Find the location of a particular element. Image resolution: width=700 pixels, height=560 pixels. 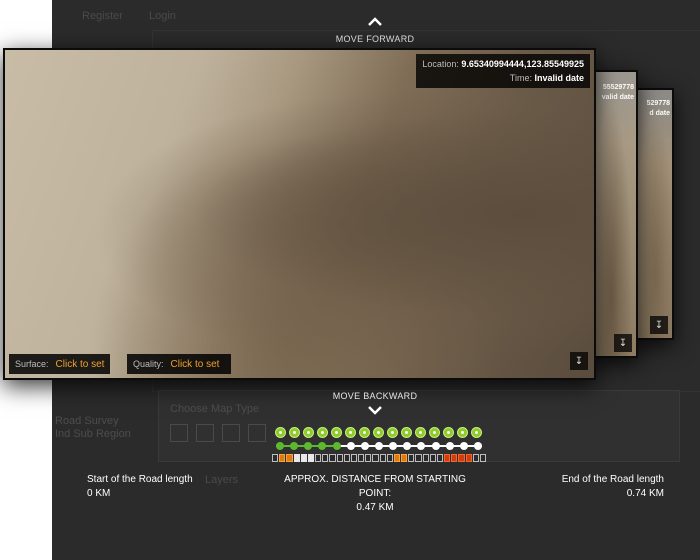

move-backward-button: MOVE BACKWARD is located at coordinates (350, 396).